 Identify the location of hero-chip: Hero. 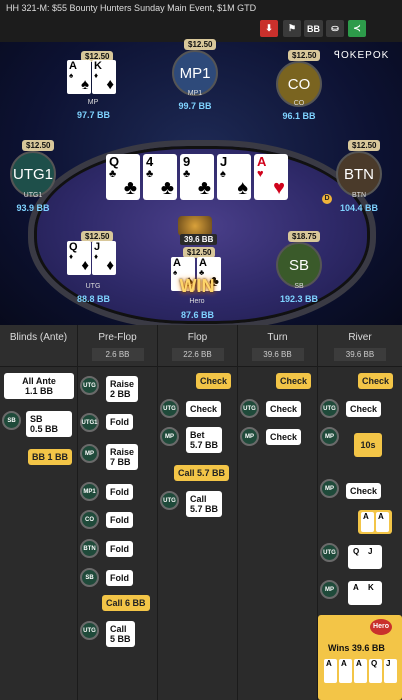
(381, 627).